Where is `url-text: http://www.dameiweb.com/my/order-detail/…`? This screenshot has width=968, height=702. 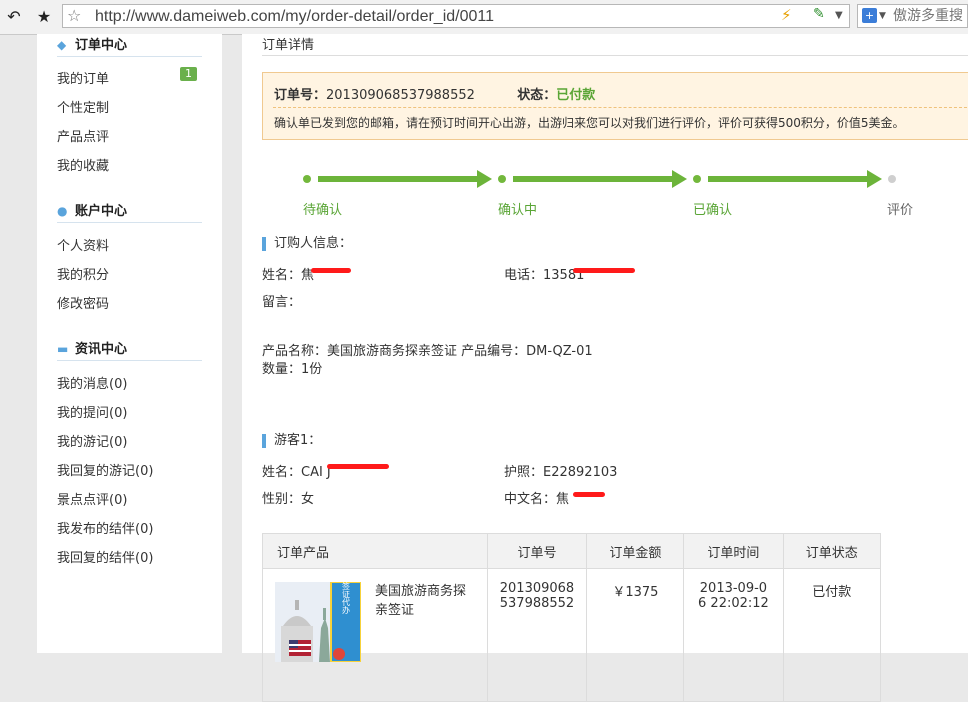 url-text: http://www.dameiweb.com/my/order-detail/… is located at coordinates (294, 17).